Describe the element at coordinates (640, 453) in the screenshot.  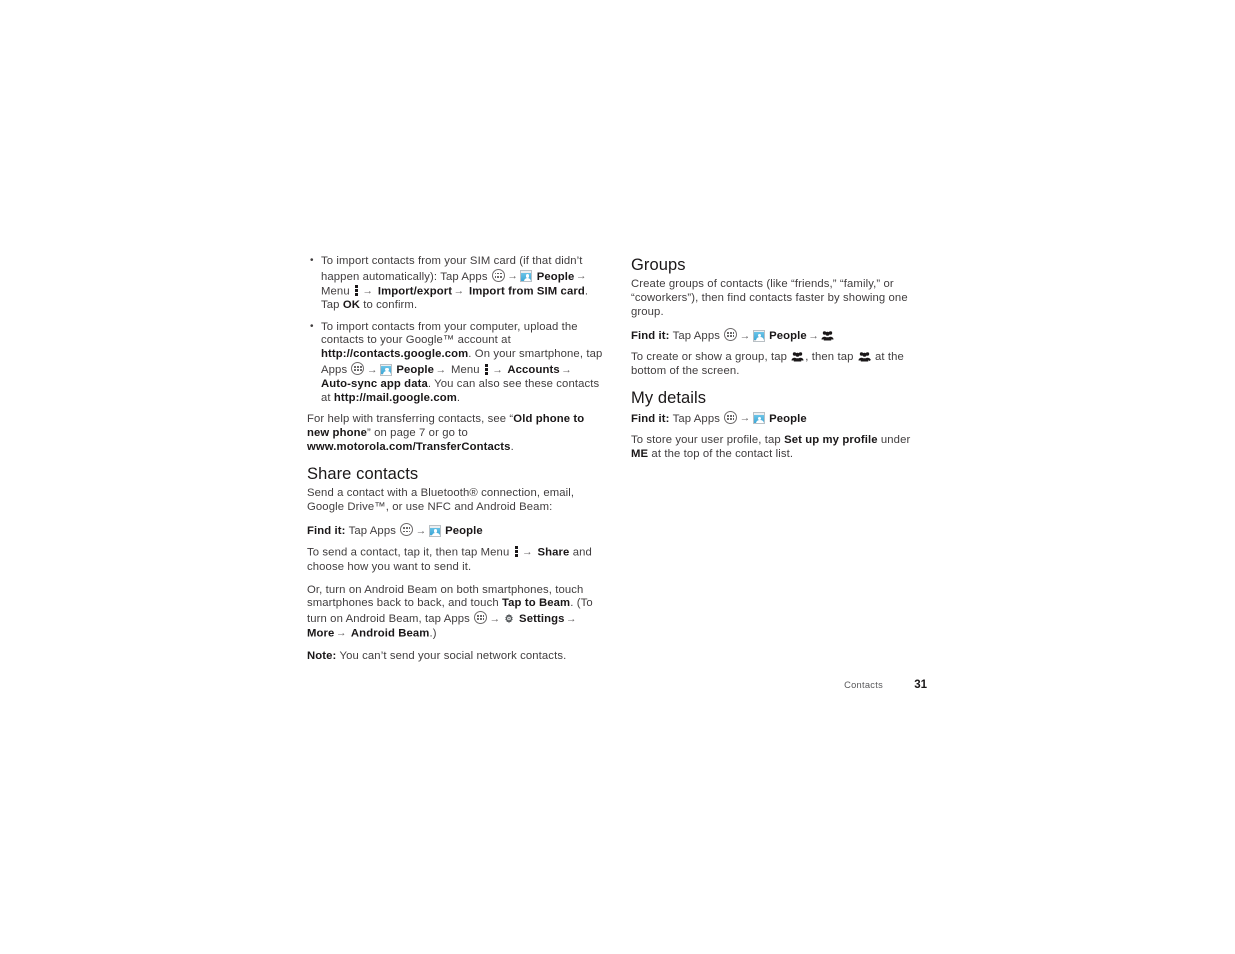
I see `emphasis-text: ME` at that location.